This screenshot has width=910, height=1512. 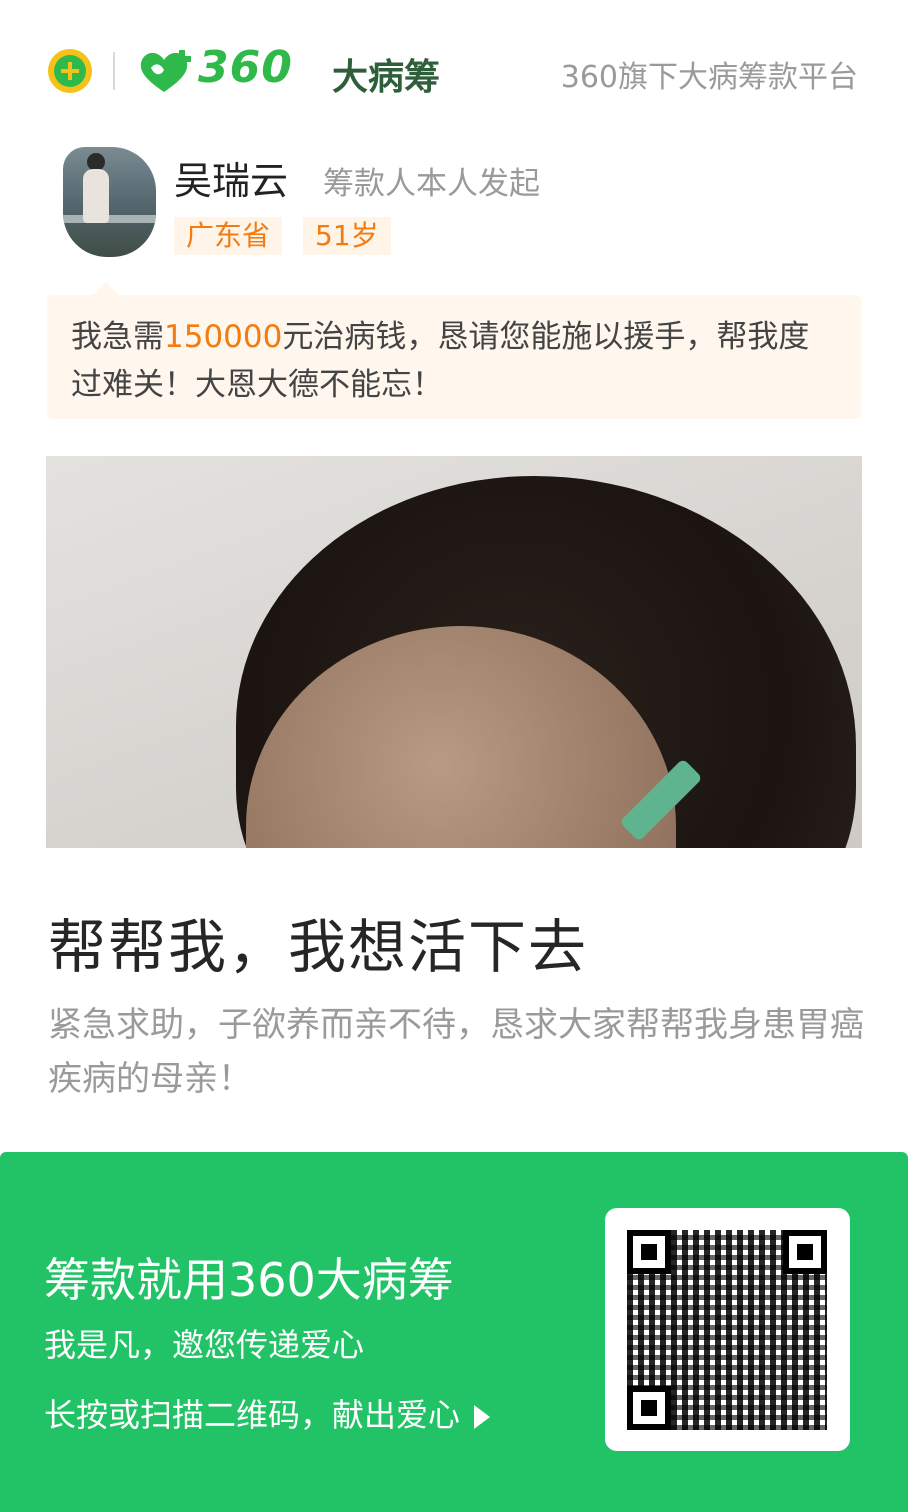 What do you see at coordinates (70, 71) in the screenshot?
I see `360-plus-logo-icon` at bounding box center [70, 71].